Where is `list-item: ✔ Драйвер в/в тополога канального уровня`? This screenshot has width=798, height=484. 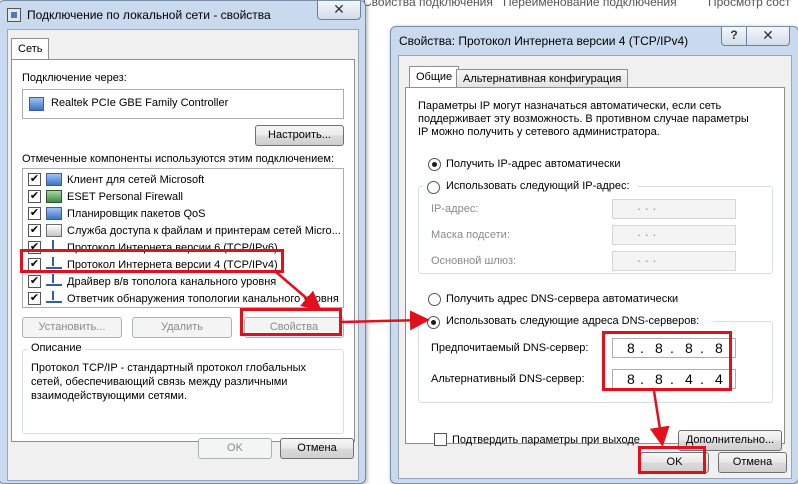
list-item: ✔ Драйвер в/в тополога канального уровня is located at coordinates (183, 282).